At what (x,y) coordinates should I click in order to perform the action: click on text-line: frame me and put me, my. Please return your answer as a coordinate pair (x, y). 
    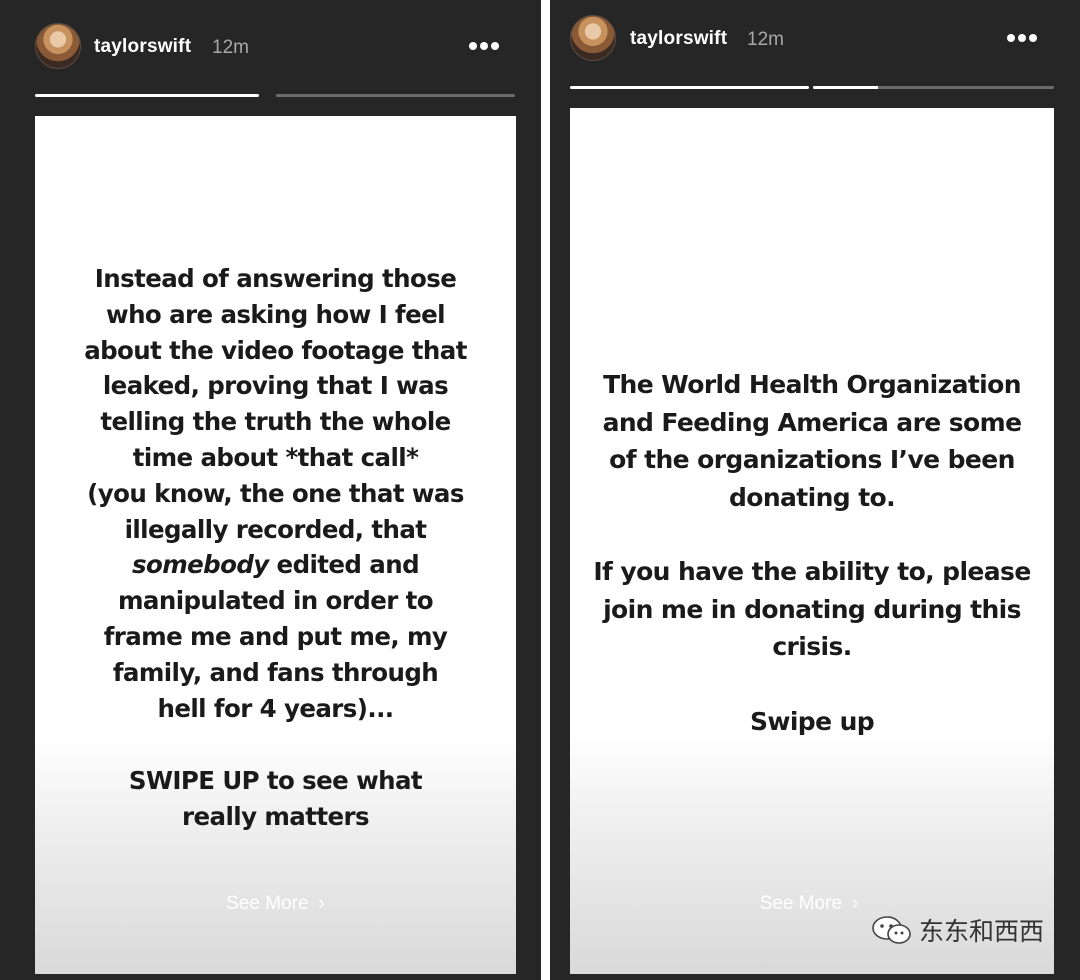
    Looking at the image, I should click on (275, 636).